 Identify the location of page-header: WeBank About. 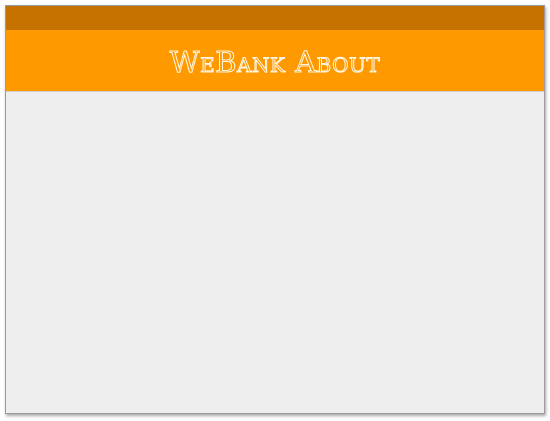
(275, 61).